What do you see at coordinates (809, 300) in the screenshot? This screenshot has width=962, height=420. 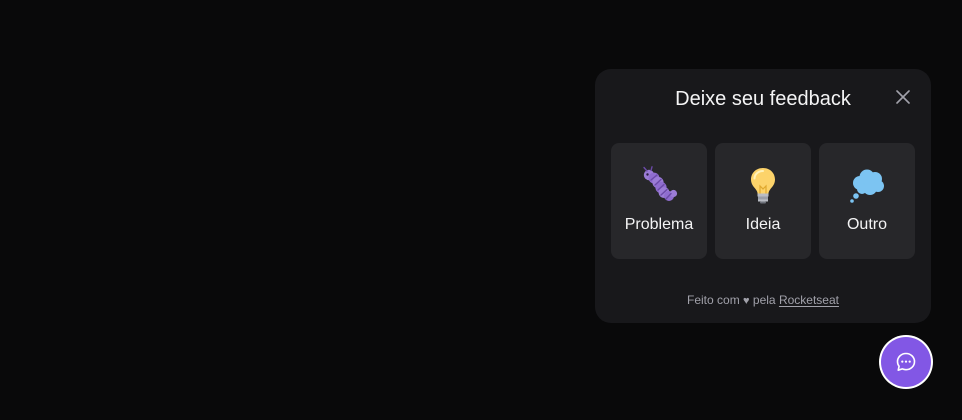 I see `rocketseat-link: Rocketseat` at bounding box center [809, 300].